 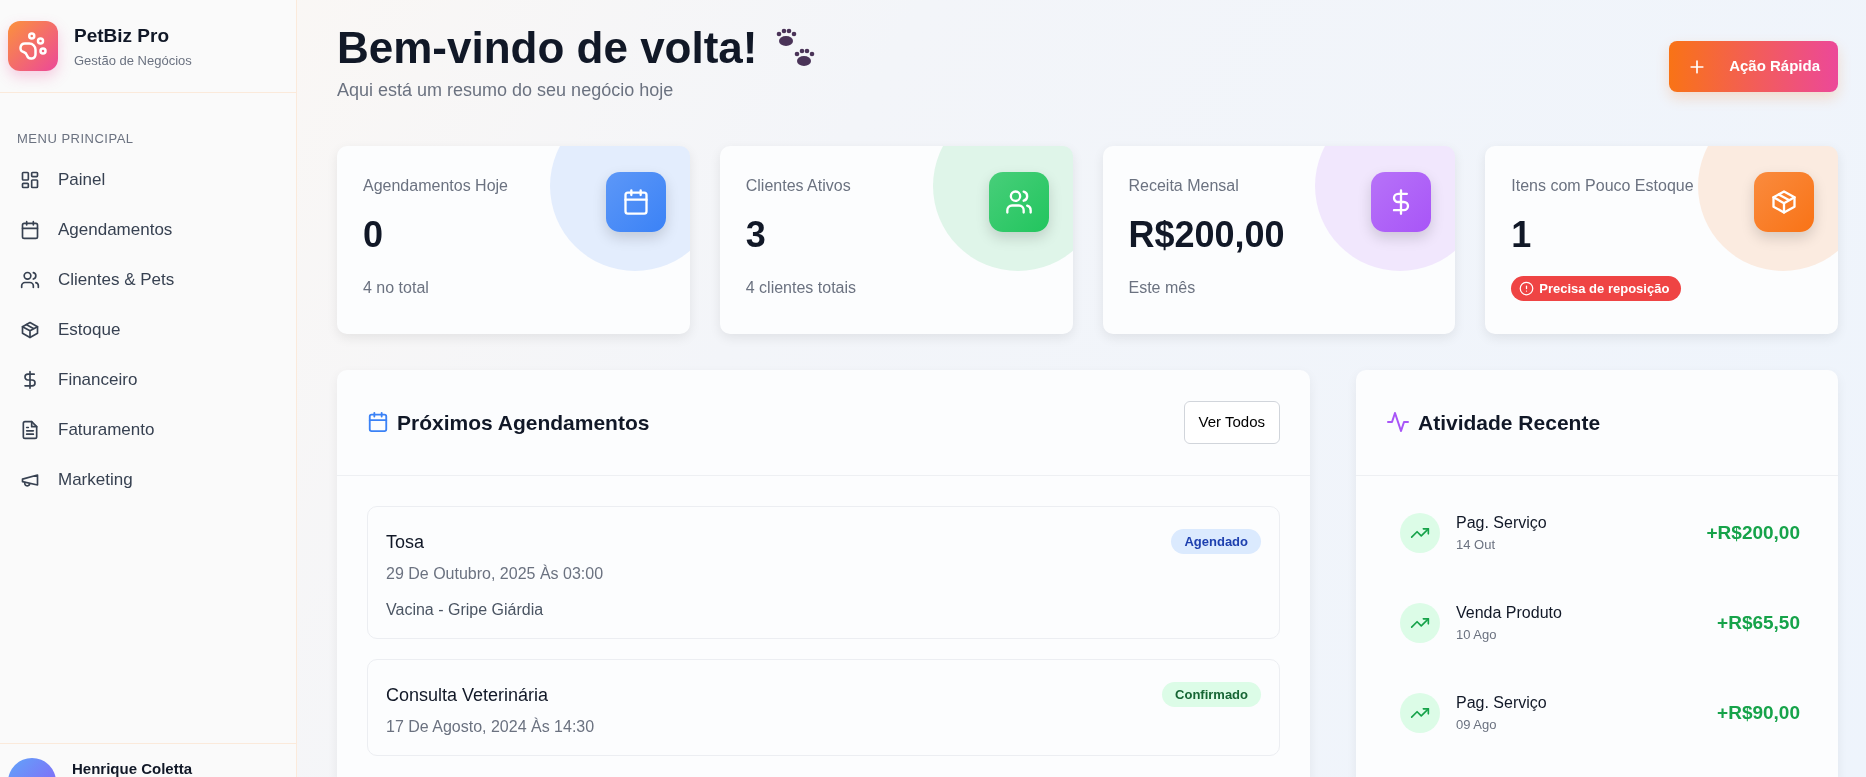 What do you see at coordinates (148, 329) in the screenshot?
I see `sidebar-item: Estoque` at bounding box center [148, 329].